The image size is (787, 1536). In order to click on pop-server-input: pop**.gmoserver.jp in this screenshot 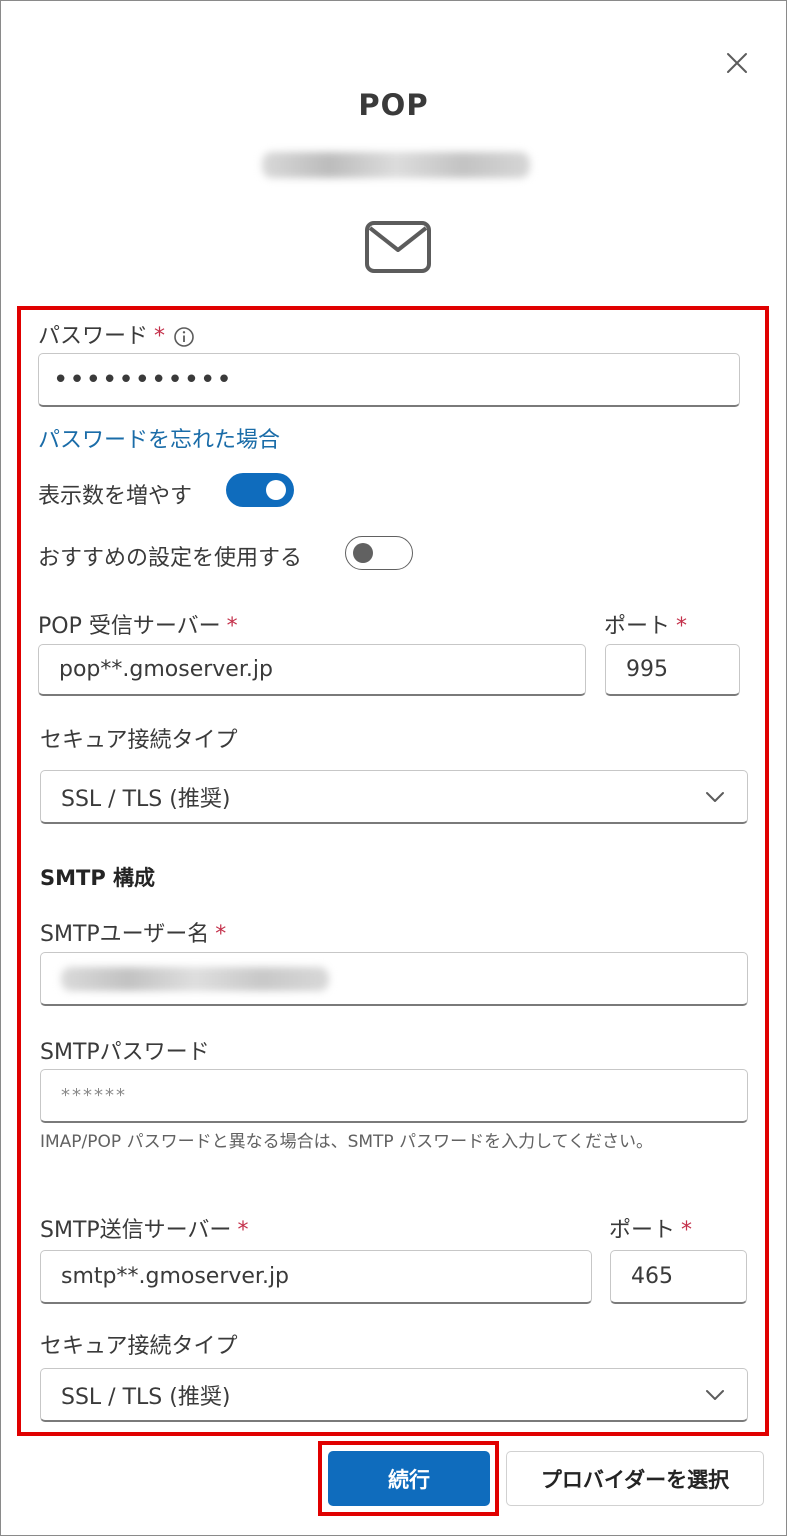, I will do `click(312, 670)`.